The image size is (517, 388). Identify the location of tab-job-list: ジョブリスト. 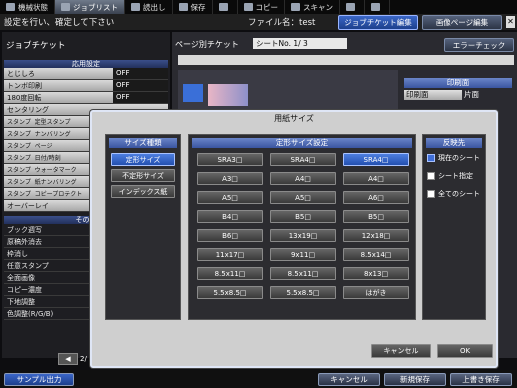
(90, 7).